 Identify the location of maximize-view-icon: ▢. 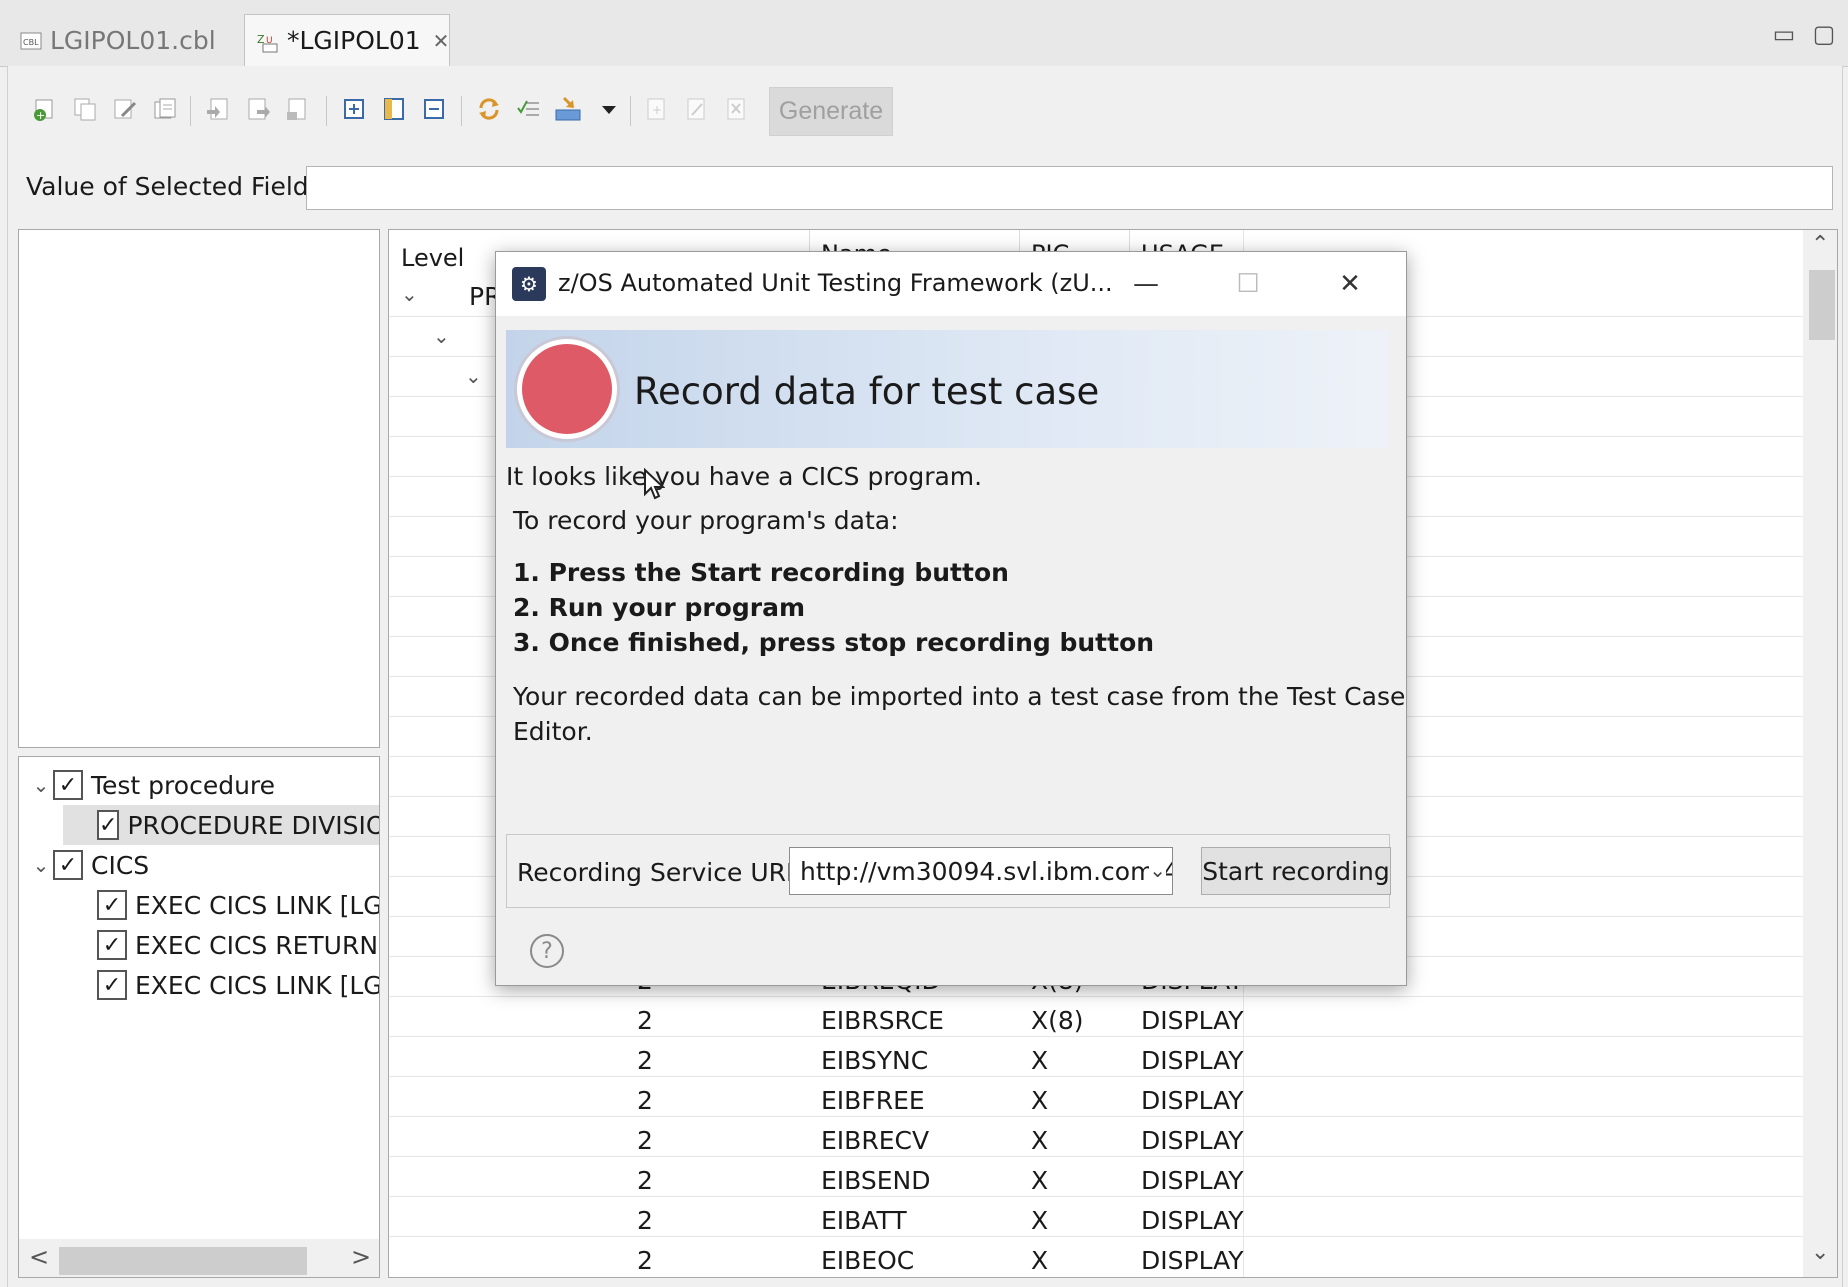
(1824, 34).